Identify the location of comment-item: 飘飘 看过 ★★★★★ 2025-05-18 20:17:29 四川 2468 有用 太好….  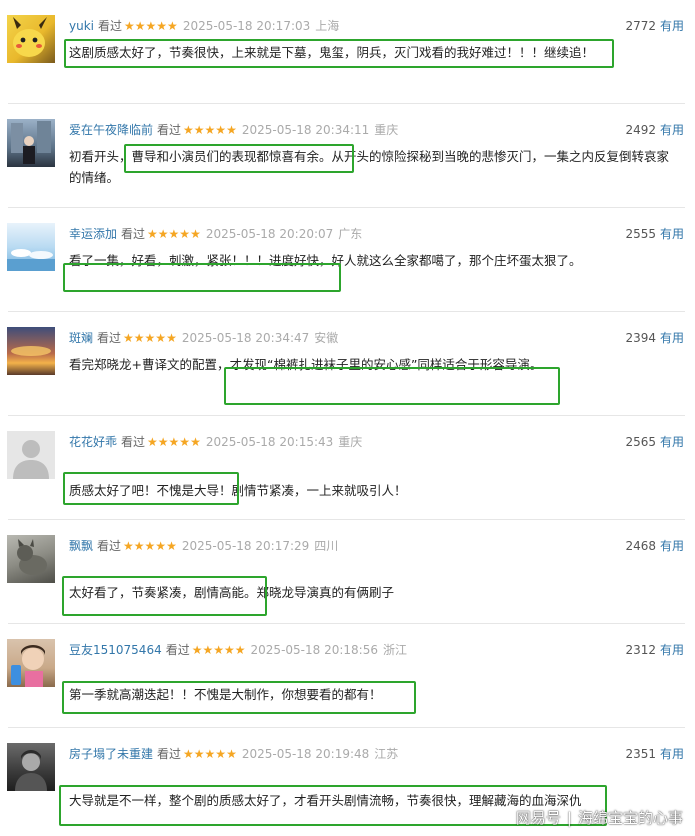
(347, 572).